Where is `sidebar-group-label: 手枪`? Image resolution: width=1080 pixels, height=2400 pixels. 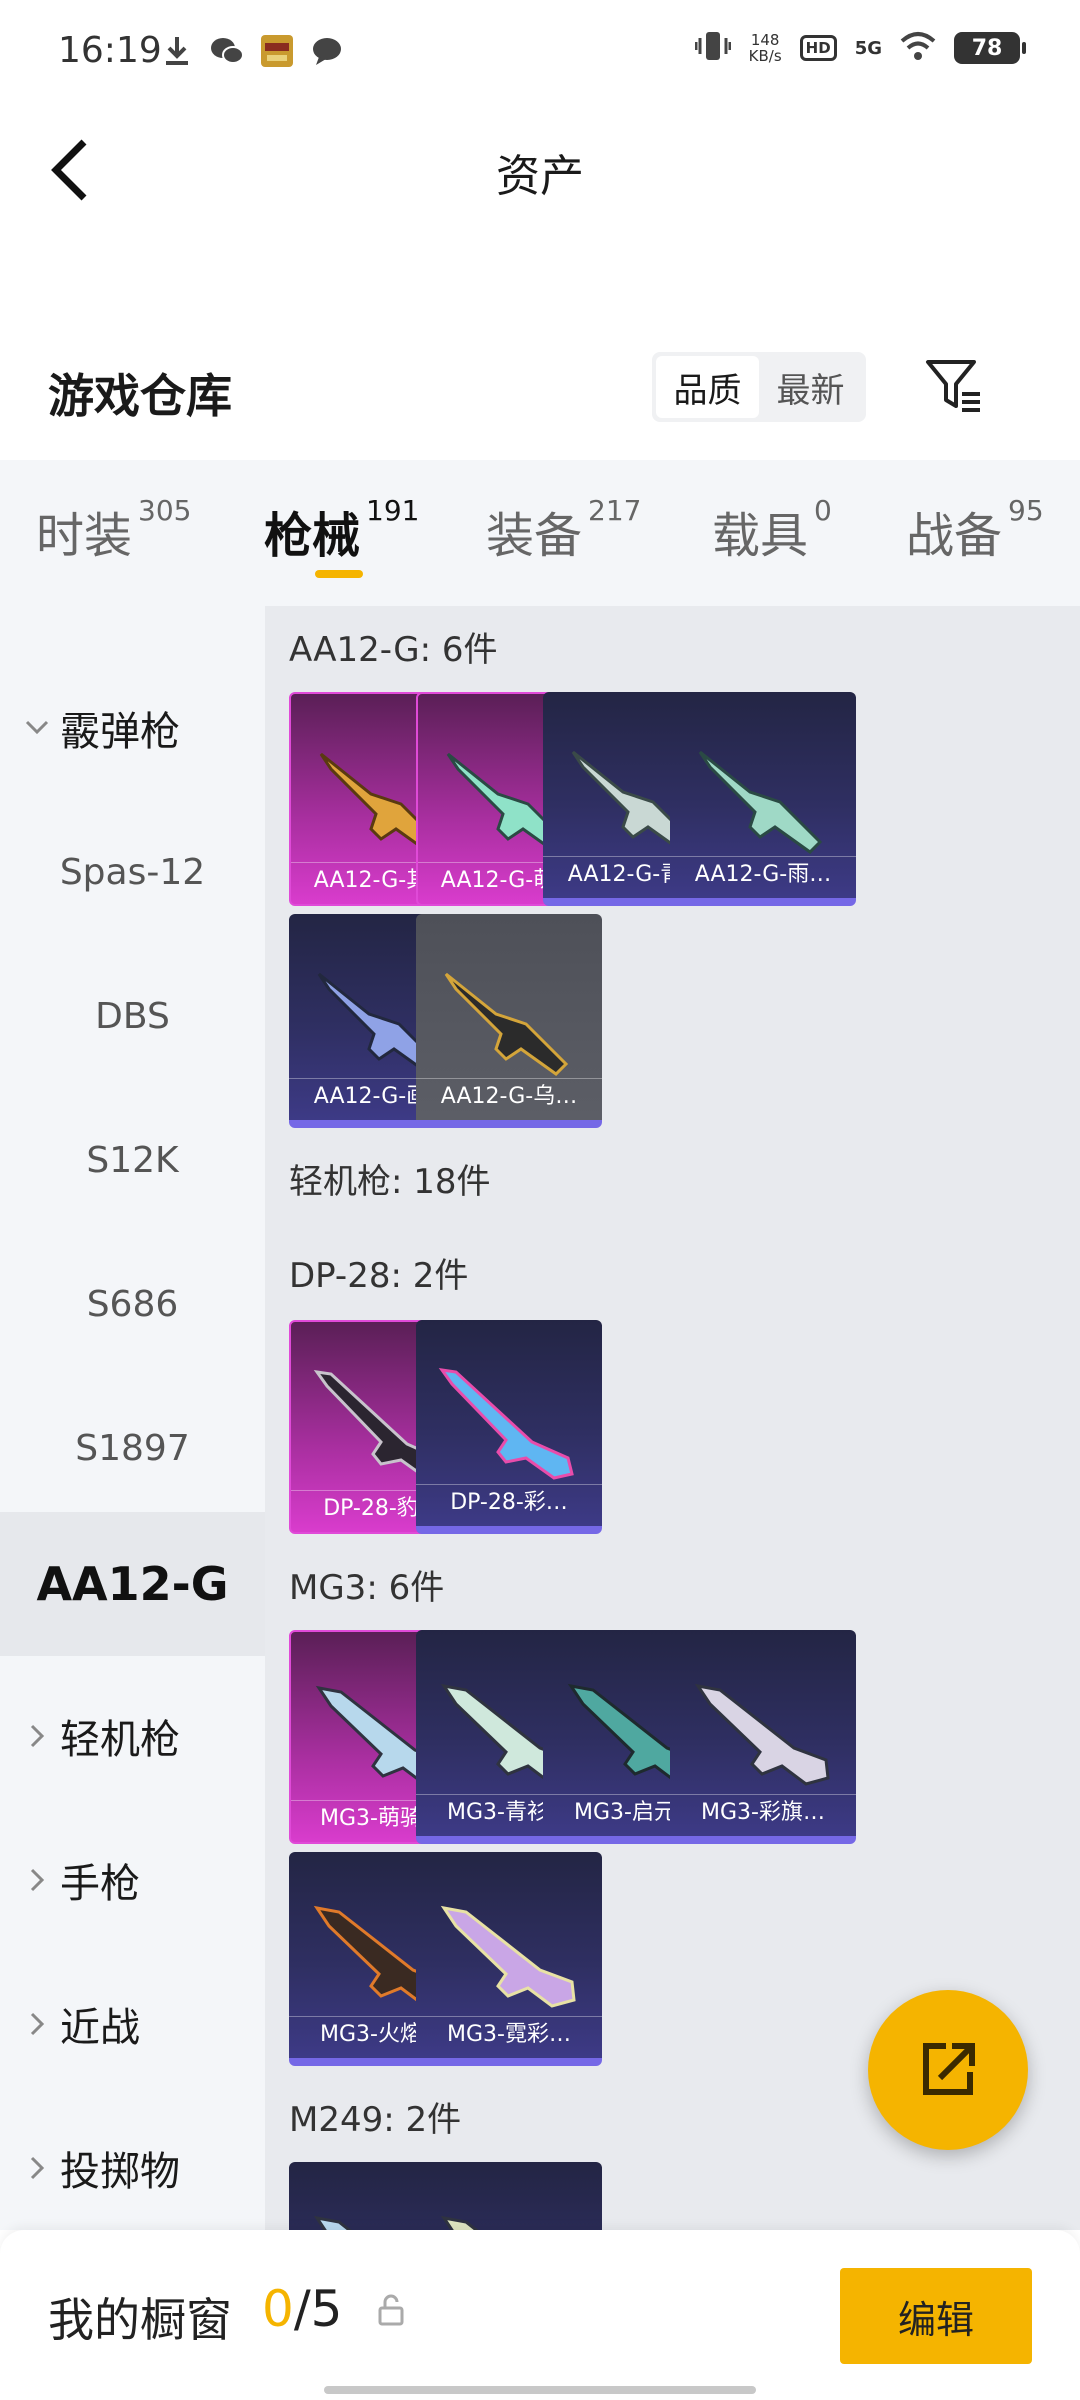 sidebar-group-label: 手枪 is located at coordinates (100, 1884).